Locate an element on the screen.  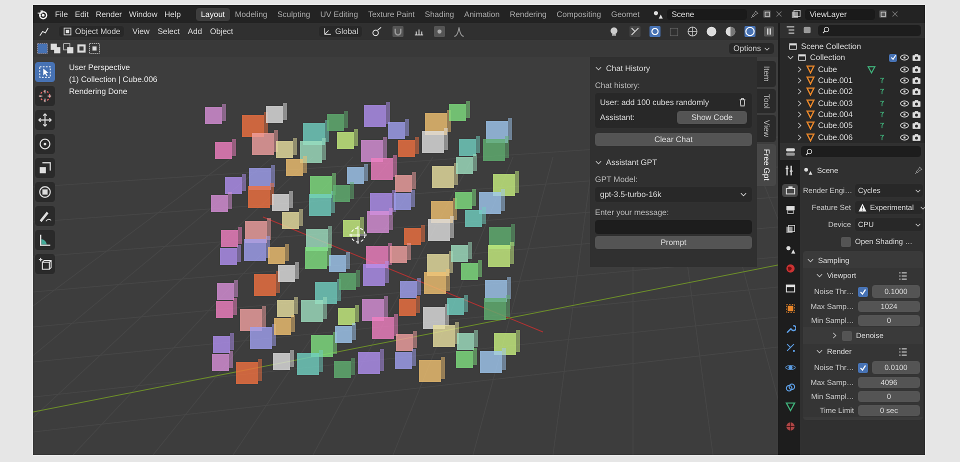
outliner-item: Scene Collection is located at coordinates (831, 47).